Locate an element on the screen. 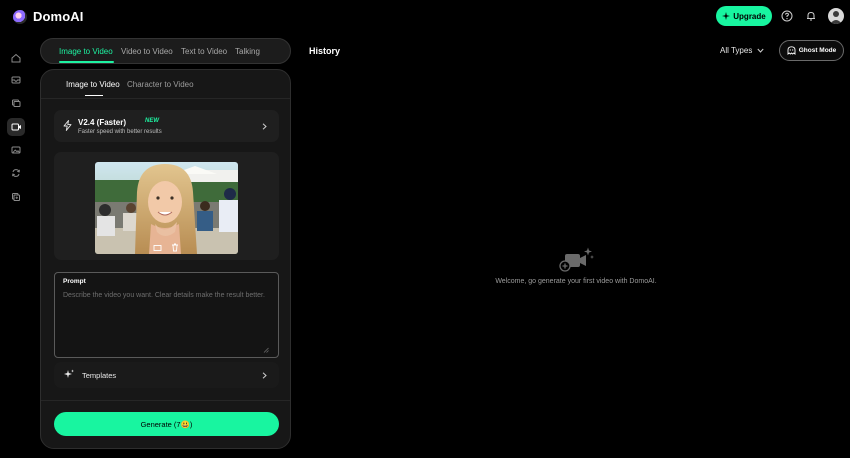 This screenshot has width=850, height=458. ghost-mode-button: Ghost Mode is located at coordinates (811, 50).